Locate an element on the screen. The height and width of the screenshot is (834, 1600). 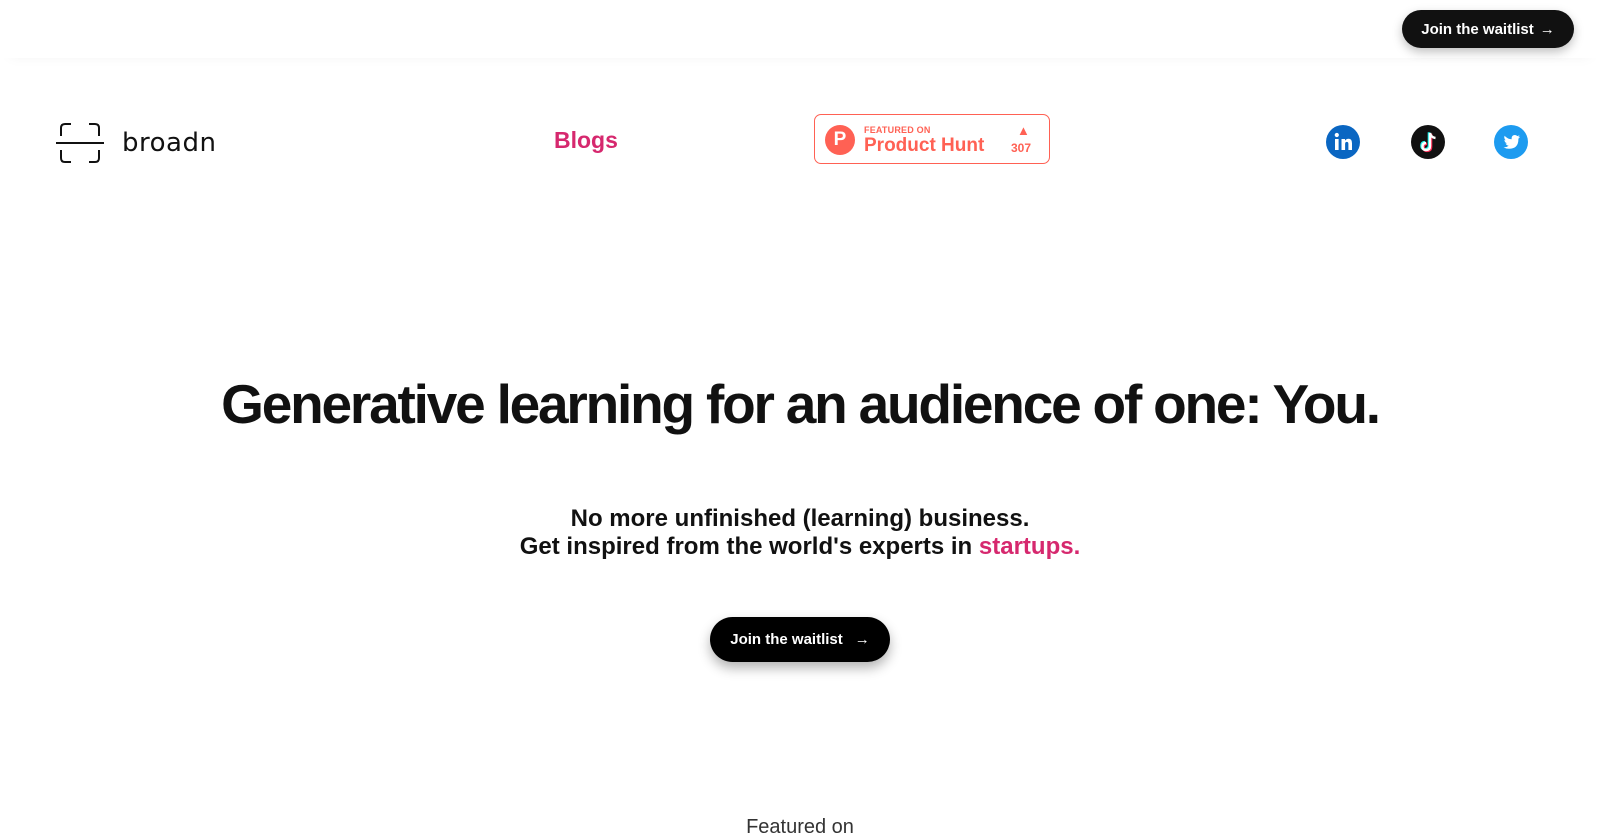
join-waitlist-hero-button: Join the waitlist → is located at coordinates (800, 639).